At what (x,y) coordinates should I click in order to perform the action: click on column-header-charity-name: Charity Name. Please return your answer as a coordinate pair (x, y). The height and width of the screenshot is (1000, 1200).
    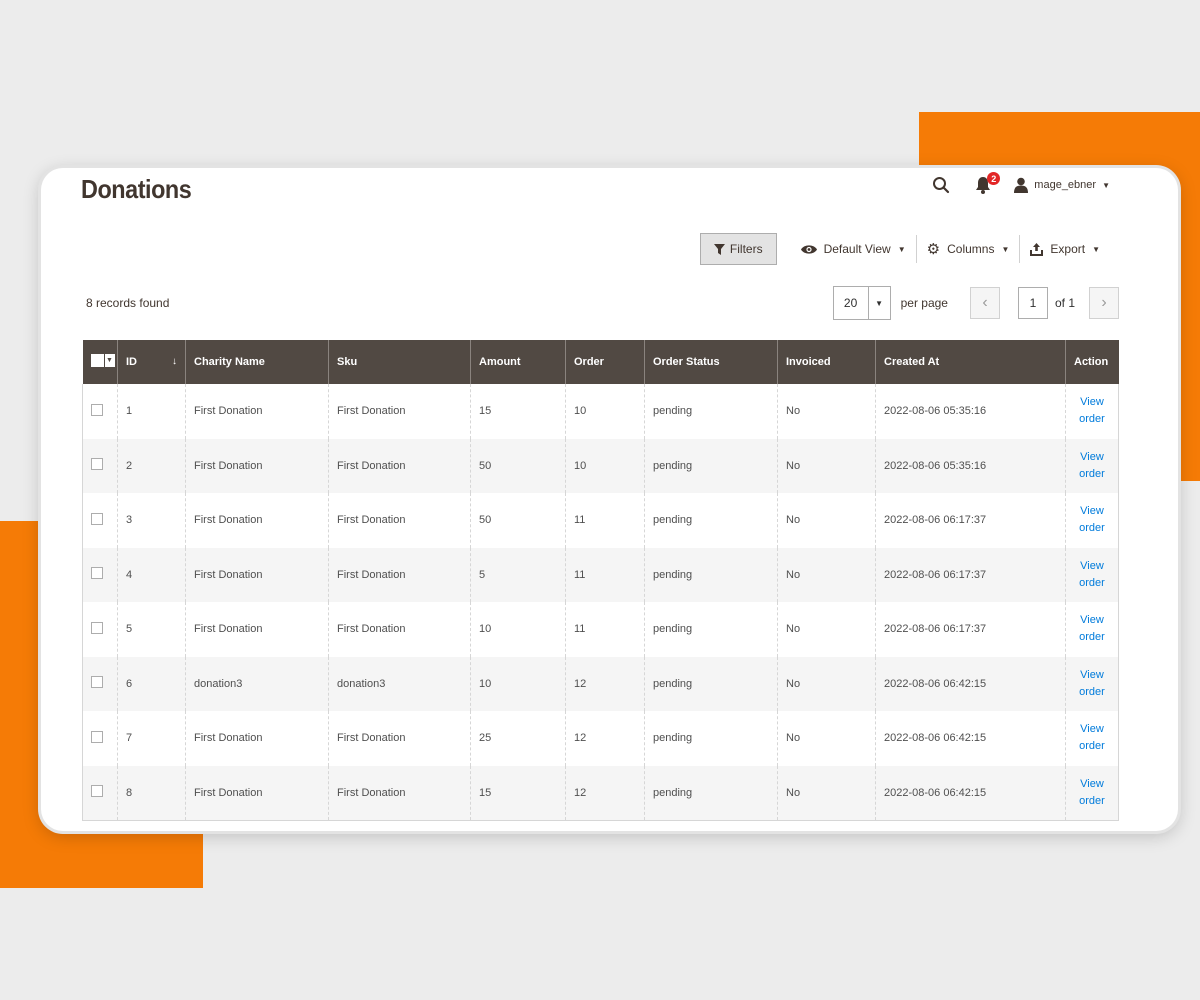
    Looking at the image, I should click on (257, 362).